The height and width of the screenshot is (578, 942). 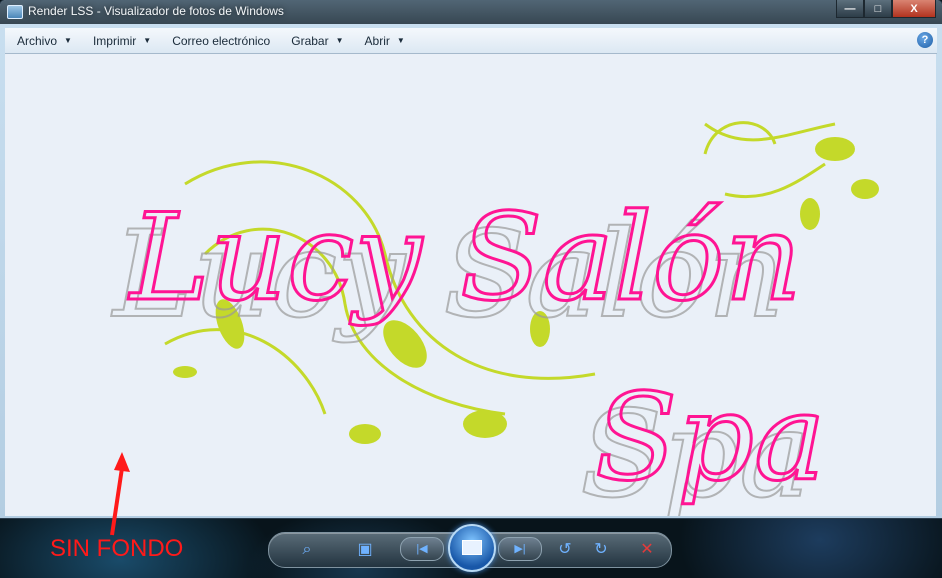 I want to click on menu-archivo: Archivo ▼, so click(x=43, y=40).